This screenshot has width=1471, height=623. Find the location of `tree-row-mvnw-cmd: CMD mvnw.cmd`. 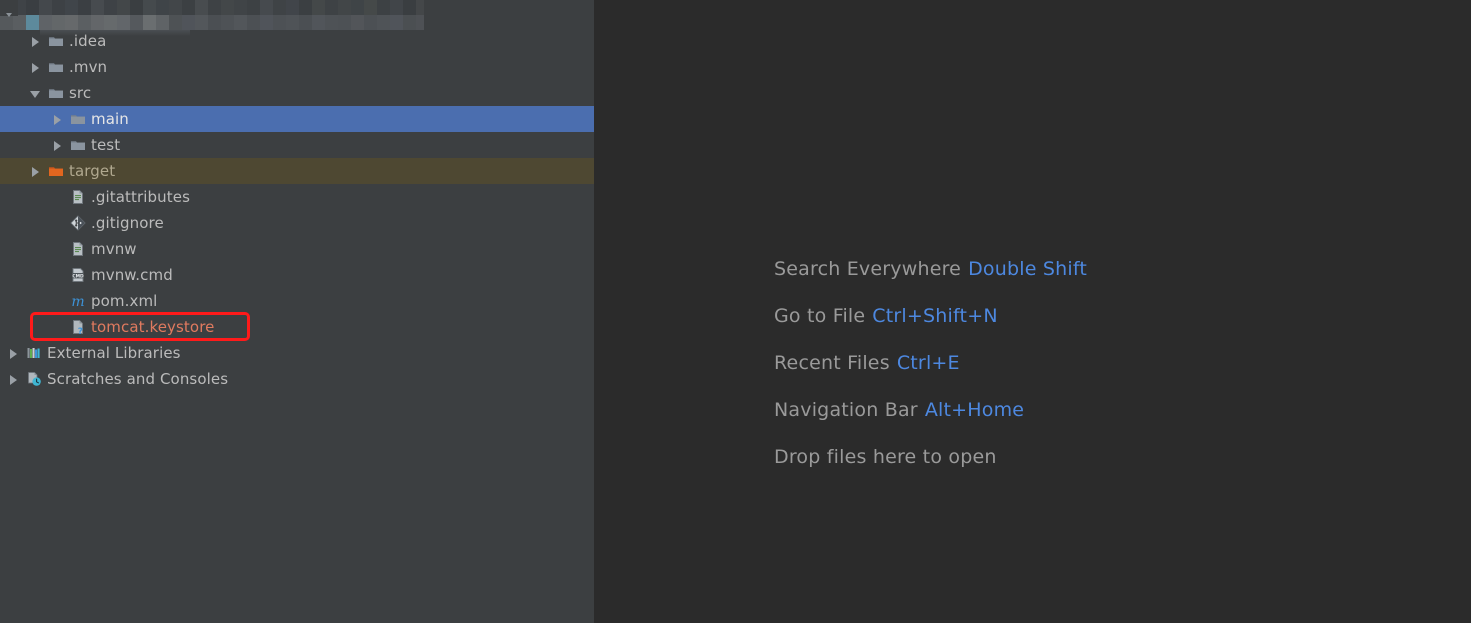

tree-row-mvnw-cmd: CMD mvnw.cmd is located at coordinates (297, 275).